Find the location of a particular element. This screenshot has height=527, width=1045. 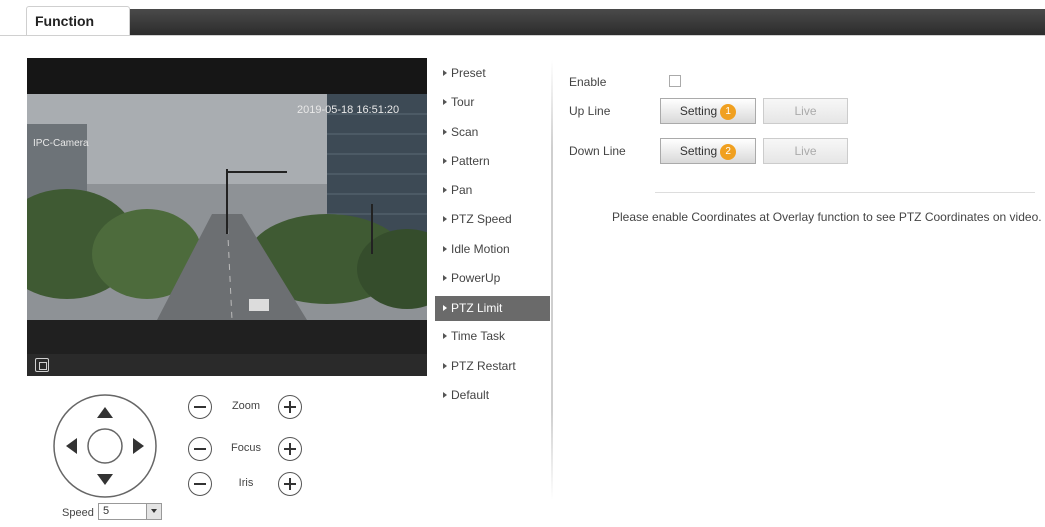

tab-function: Function is located at coordinates (78, 21).